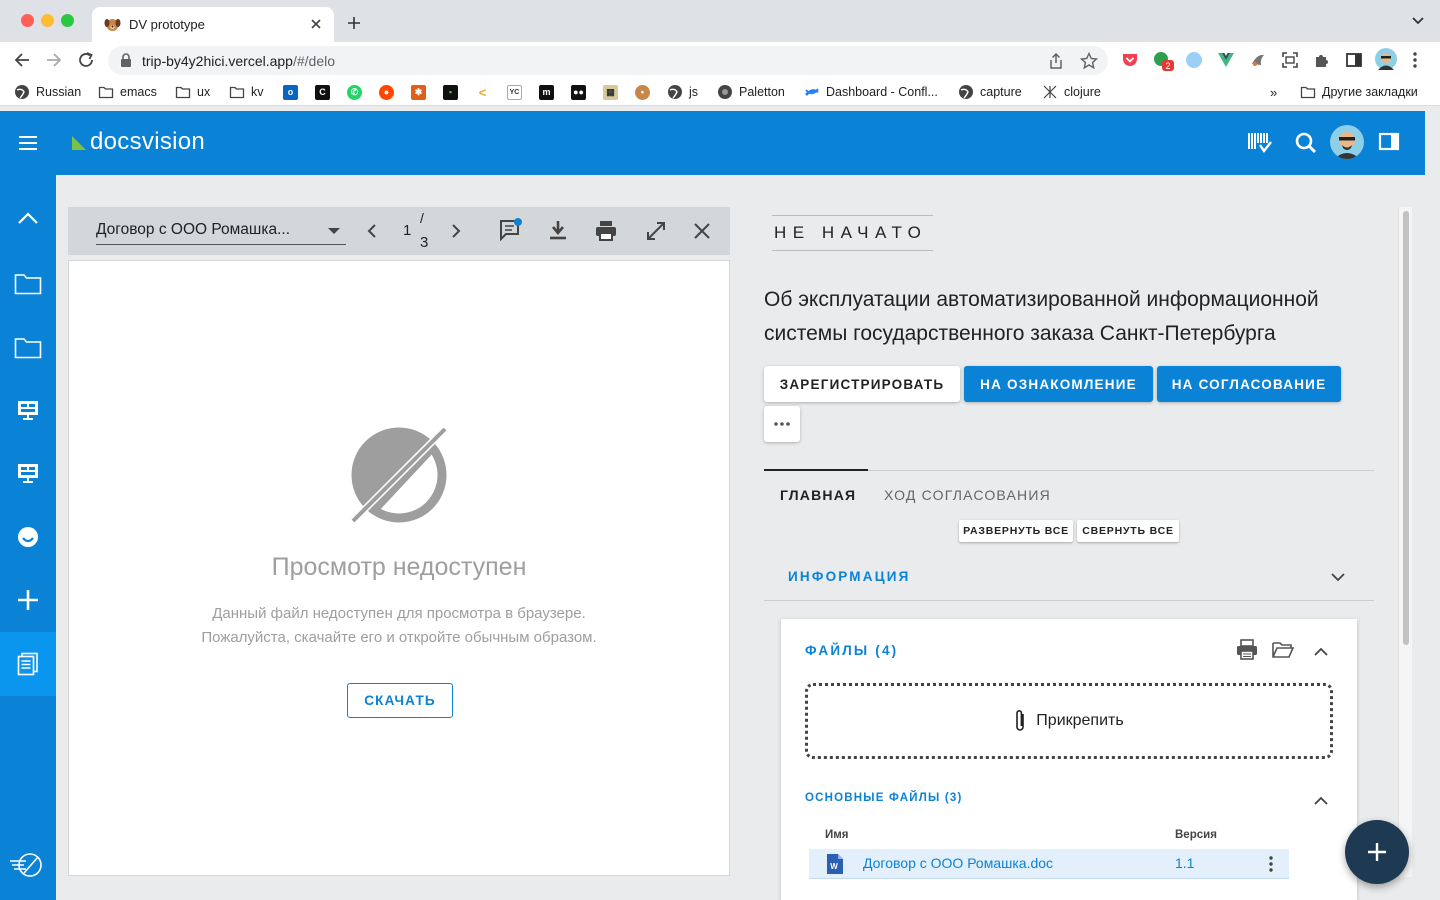 Image resolution: width=1440 pixels, height=900 pixels. Describe the element at coordinates (47, 20) in the screenshot. I see `minimize-window-button` at that location.